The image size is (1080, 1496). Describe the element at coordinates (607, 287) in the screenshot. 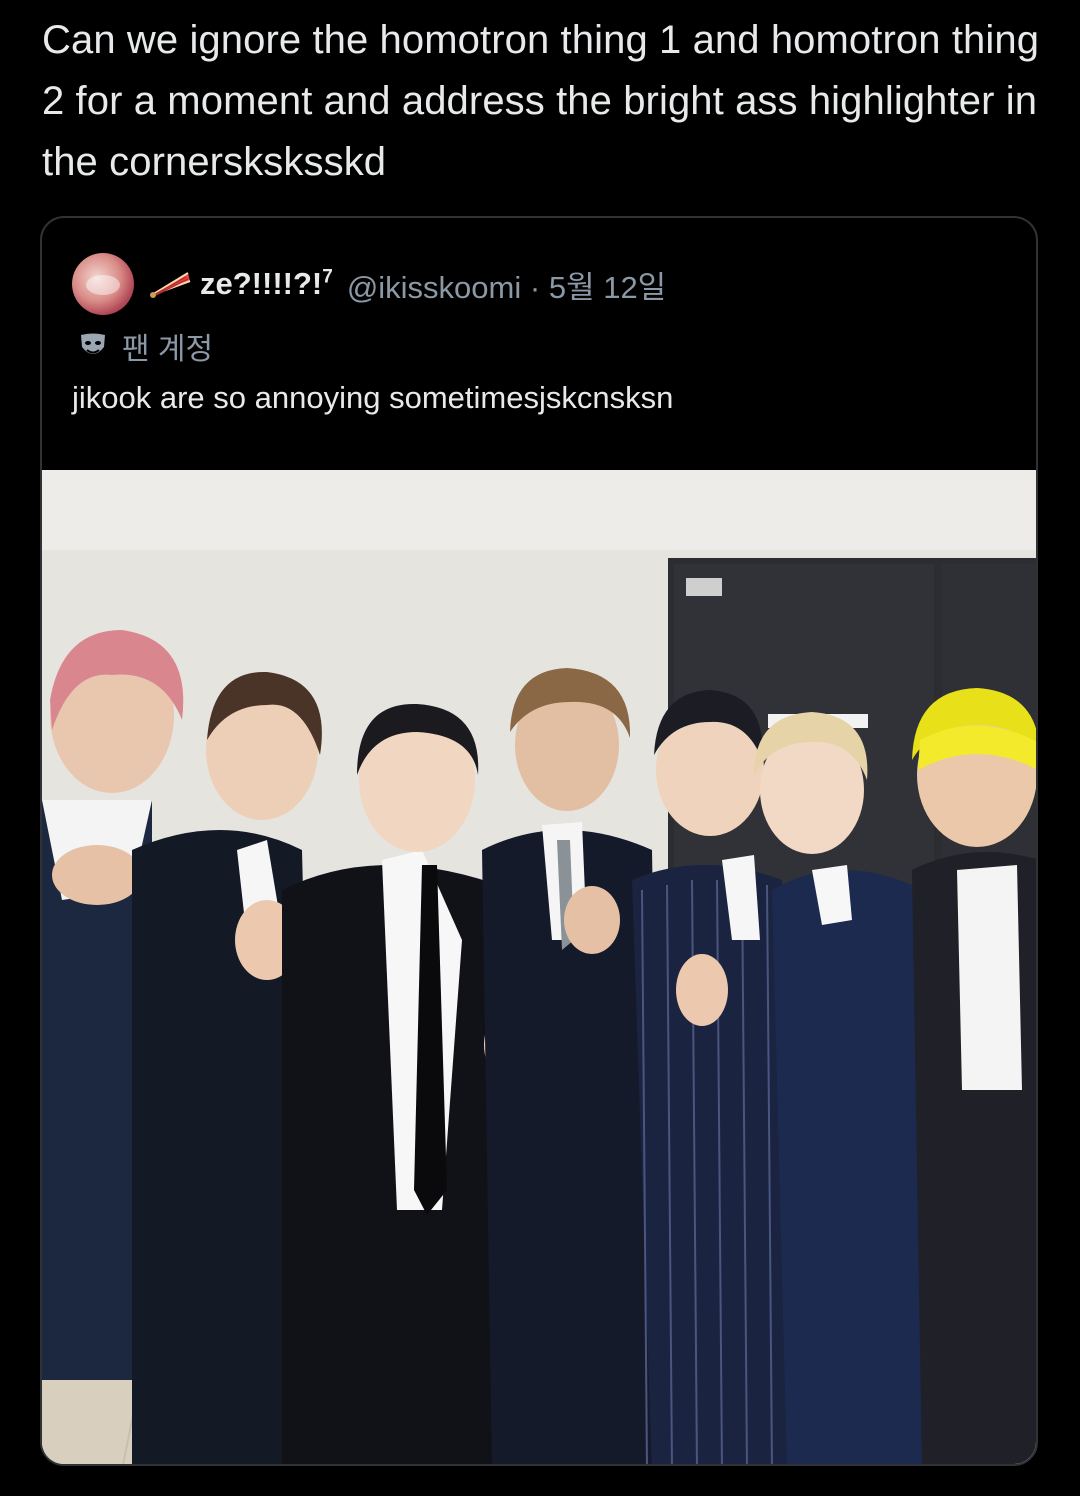

I see `timestamp: 5월 12일` at that location.